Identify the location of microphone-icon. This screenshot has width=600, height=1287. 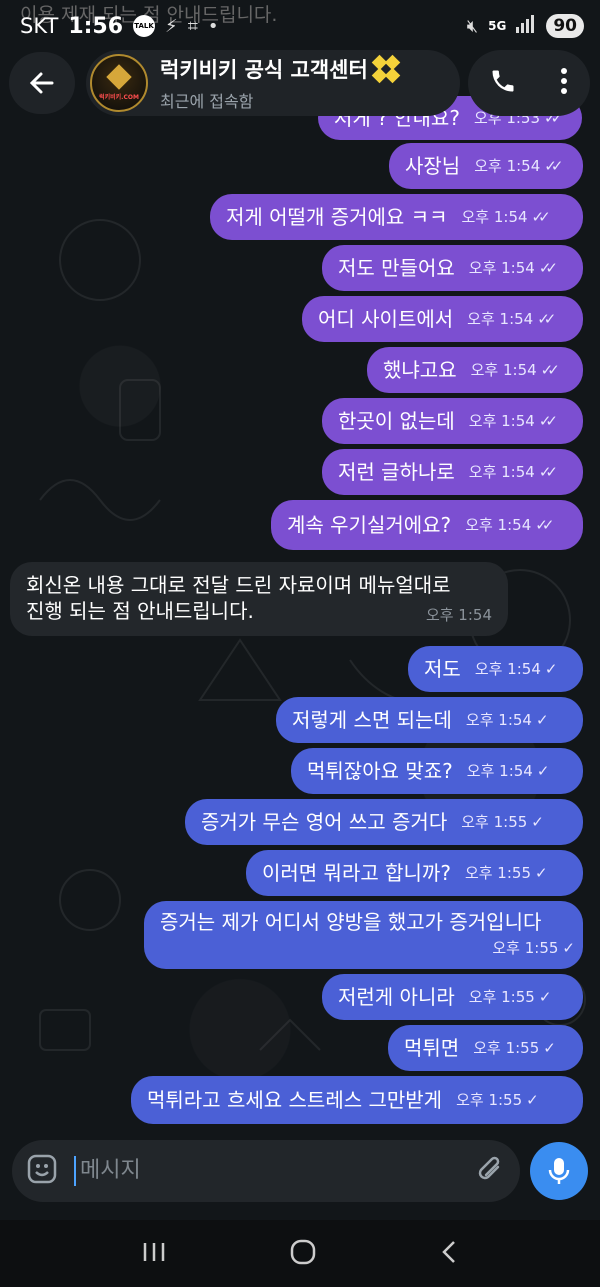
(559, 1171).